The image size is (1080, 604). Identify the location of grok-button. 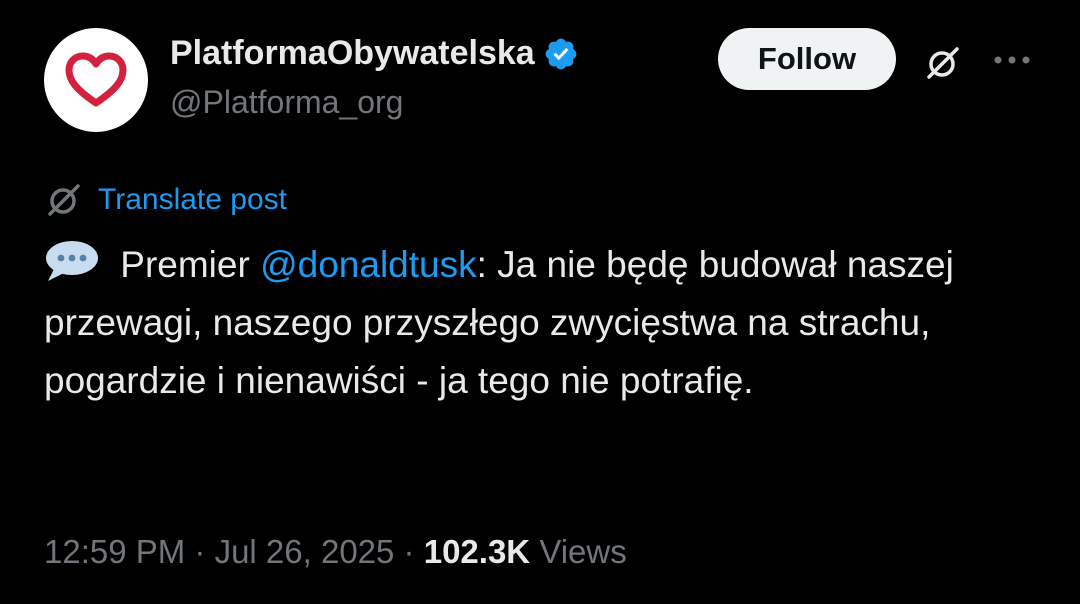
(943, 63).